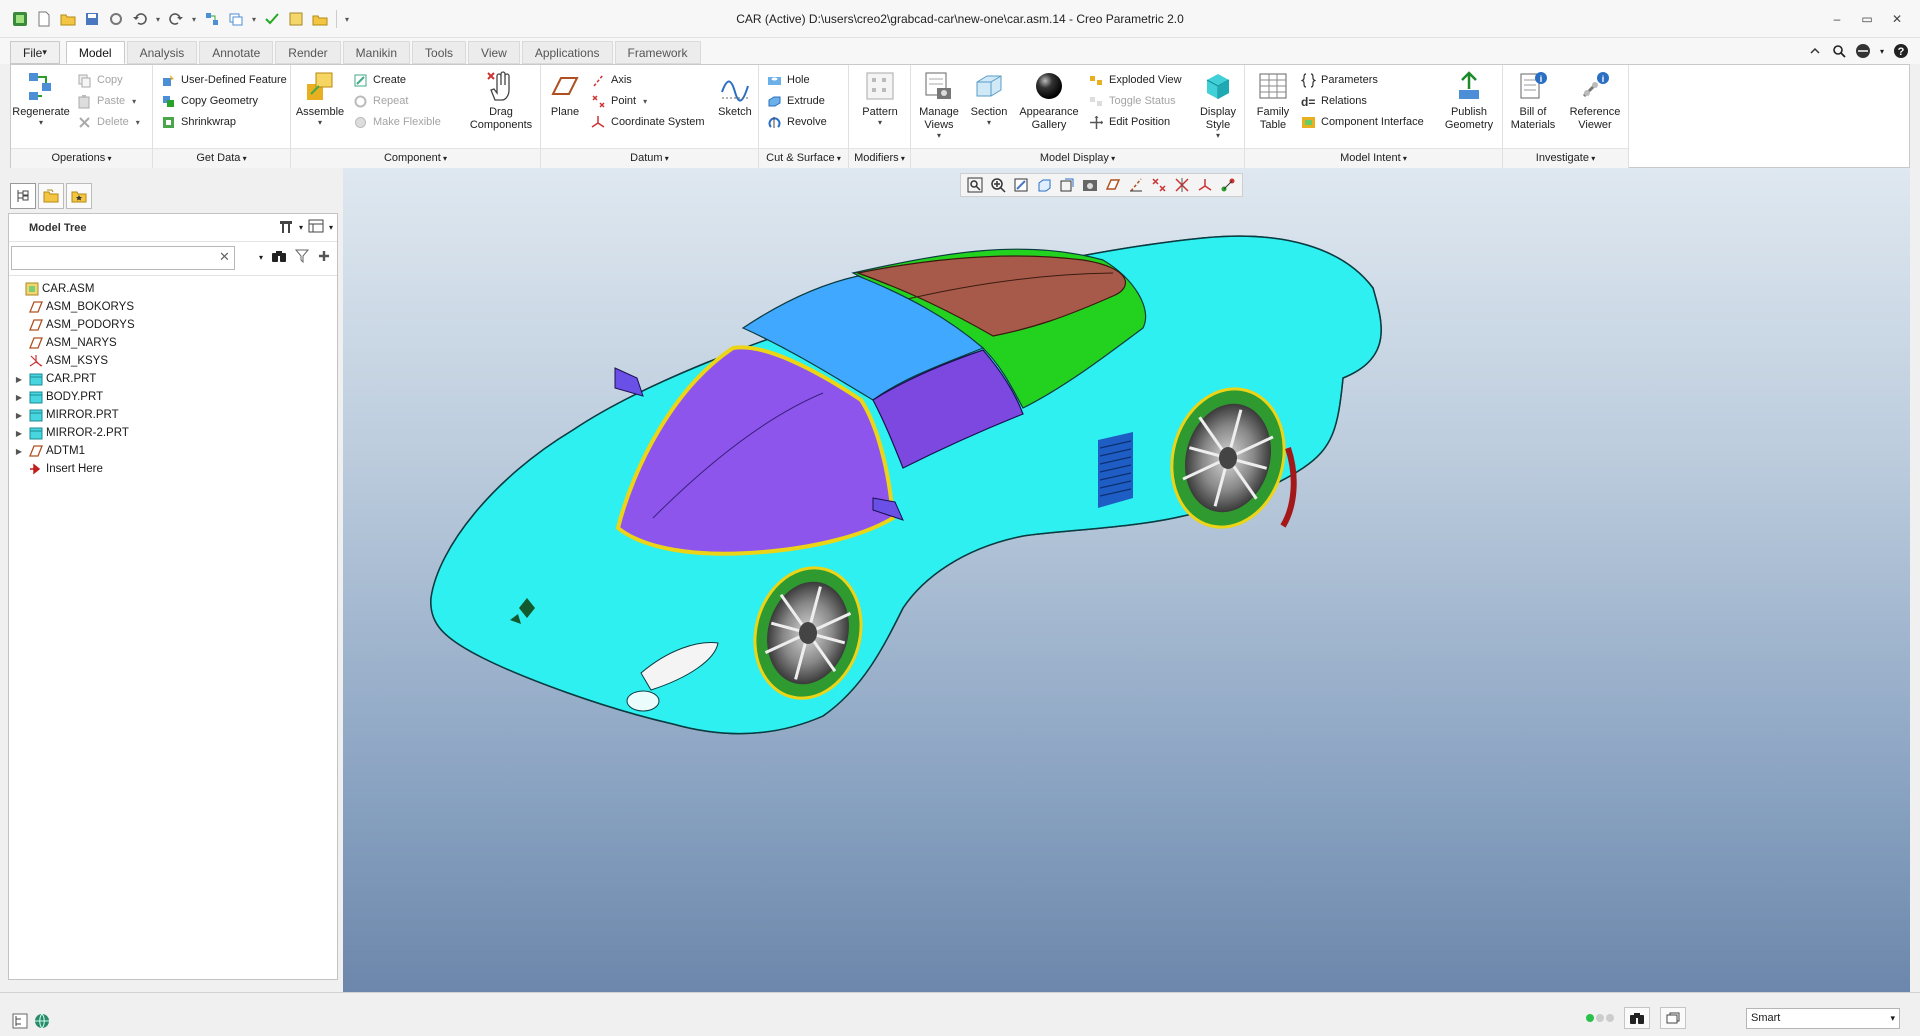 The width and height of the screenshot is (1920, 1036). I want to click on find-binoculars-icon, so click(279, 257).